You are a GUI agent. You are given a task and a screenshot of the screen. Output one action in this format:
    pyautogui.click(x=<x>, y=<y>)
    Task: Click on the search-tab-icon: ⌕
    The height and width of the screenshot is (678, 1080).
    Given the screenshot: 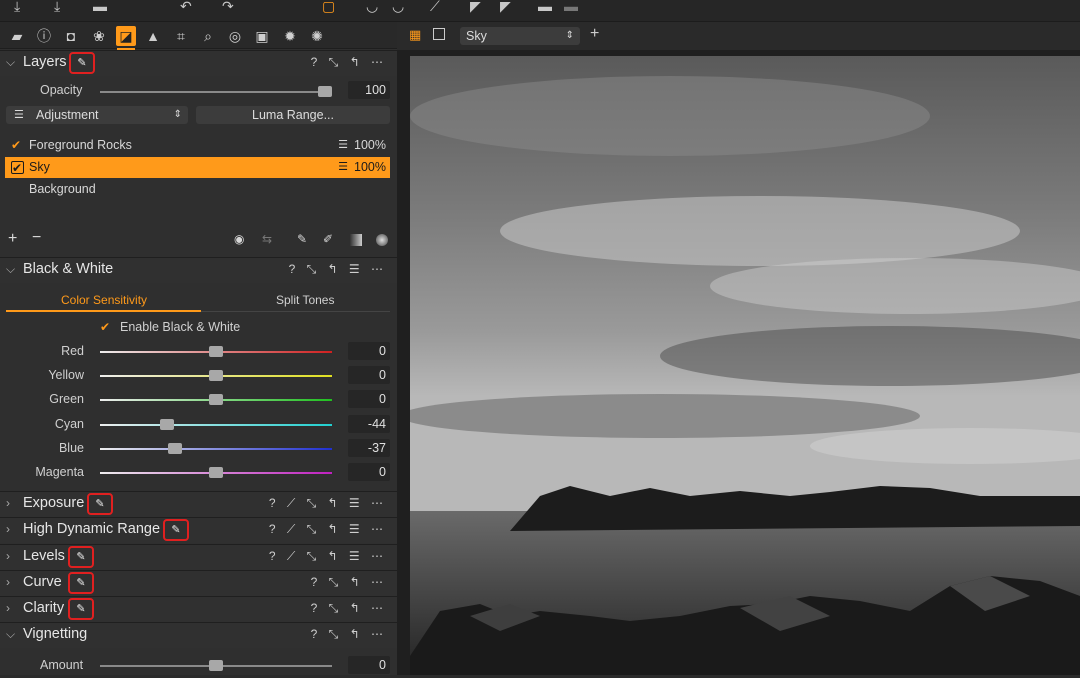 What is the action you would take?
    pyautogui.click(x=208, y=36)
    